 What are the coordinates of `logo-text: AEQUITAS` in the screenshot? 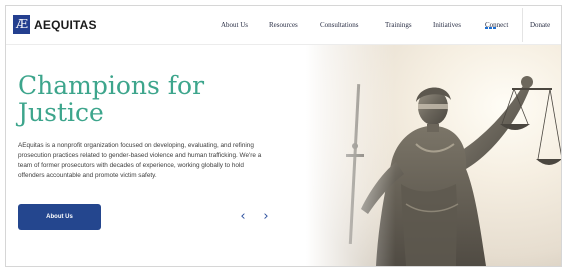 It's located at (65, 25).